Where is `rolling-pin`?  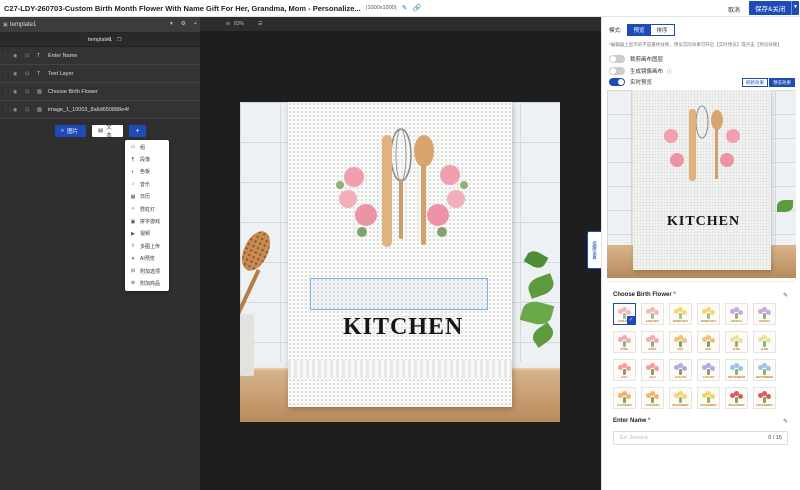
rolling-pin is located at coordinates (387, 191).